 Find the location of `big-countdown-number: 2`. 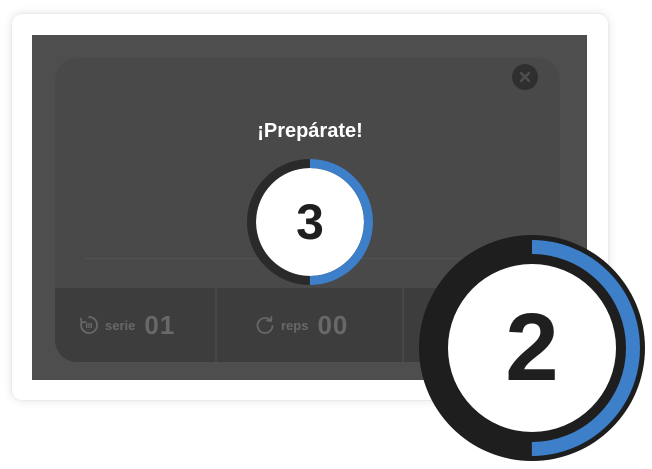

big-countdown-number: 2 is located at coordinates (532, 347).